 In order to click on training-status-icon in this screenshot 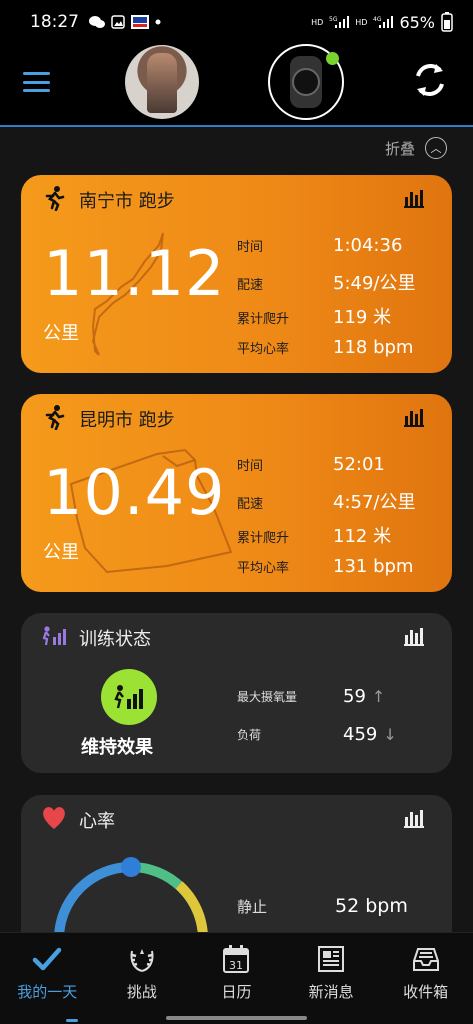, I will do `click(54, 636)`.